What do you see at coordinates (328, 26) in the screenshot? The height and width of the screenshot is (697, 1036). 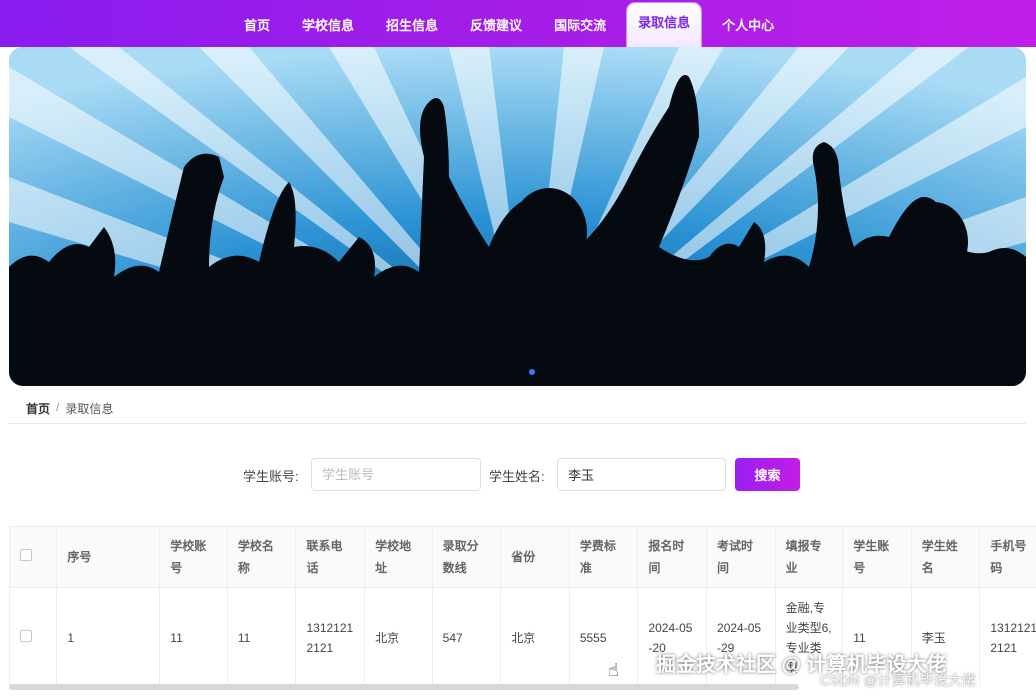 I see `nav-item-school-info: 学校信息` at bounding box center [328, 26].